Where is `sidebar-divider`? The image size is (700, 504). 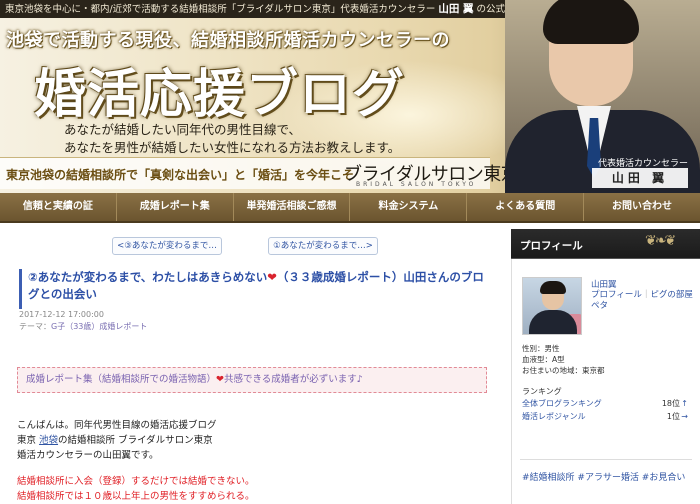 sidebar-divider is located at coordinates (606, 459).